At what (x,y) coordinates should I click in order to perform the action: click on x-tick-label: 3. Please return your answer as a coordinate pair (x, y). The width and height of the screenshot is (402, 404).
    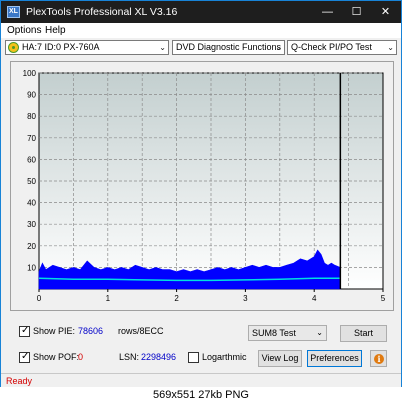
    Looking at the image, I should click on (245, 298).